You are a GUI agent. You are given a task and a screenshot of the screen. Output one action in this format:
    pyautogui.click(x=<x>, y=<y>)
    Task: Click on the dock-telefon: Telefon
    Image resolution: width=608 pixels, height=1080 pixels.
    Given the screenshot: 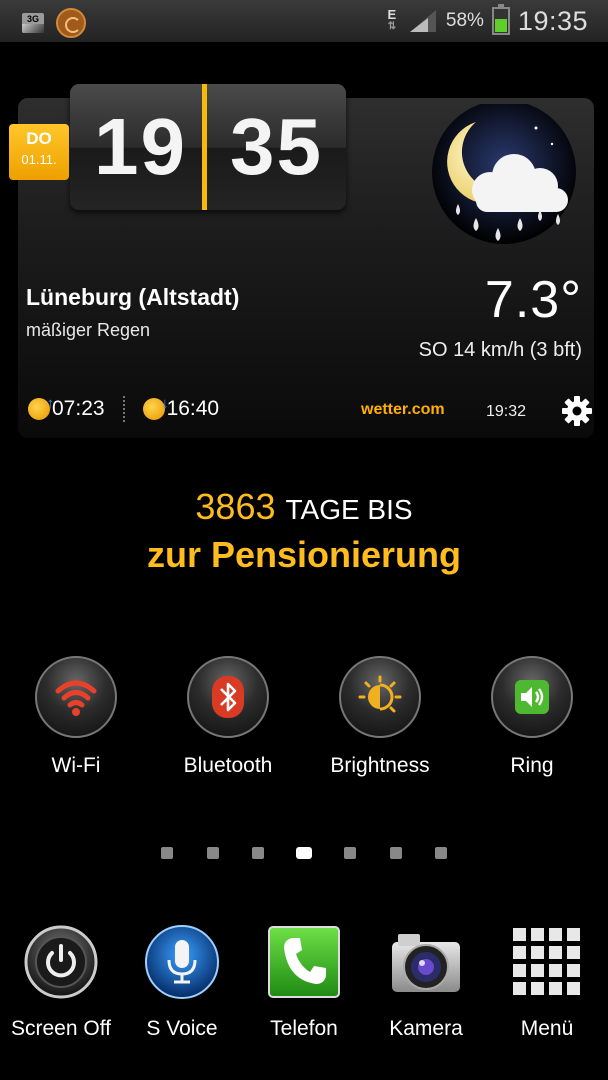 What is the action you would take?
    pyautogui.click(x=304, y=982)
    